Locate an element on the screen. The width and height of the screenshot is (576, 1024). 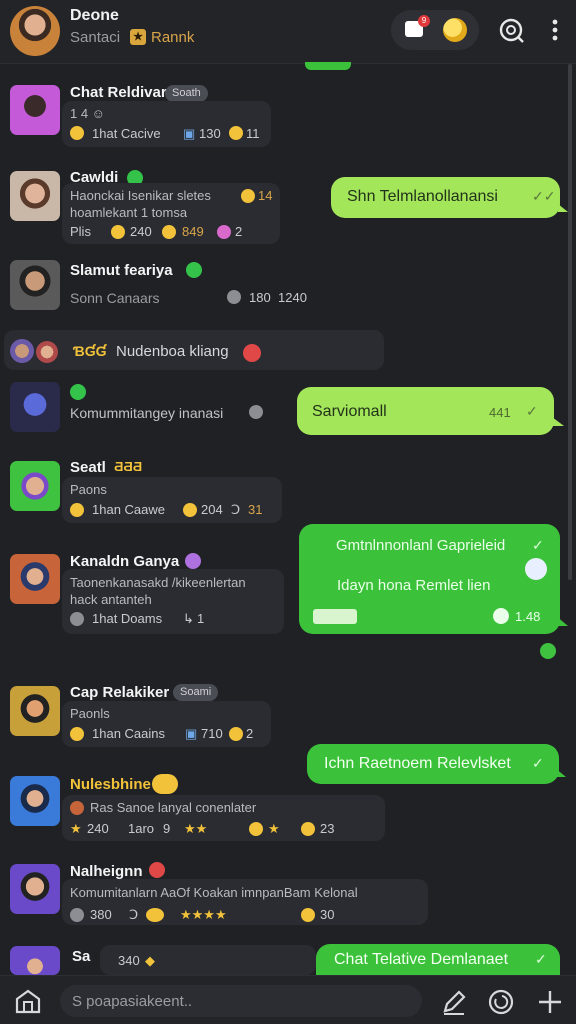
reaction-count: 31 is located at coordinates (255, 509).